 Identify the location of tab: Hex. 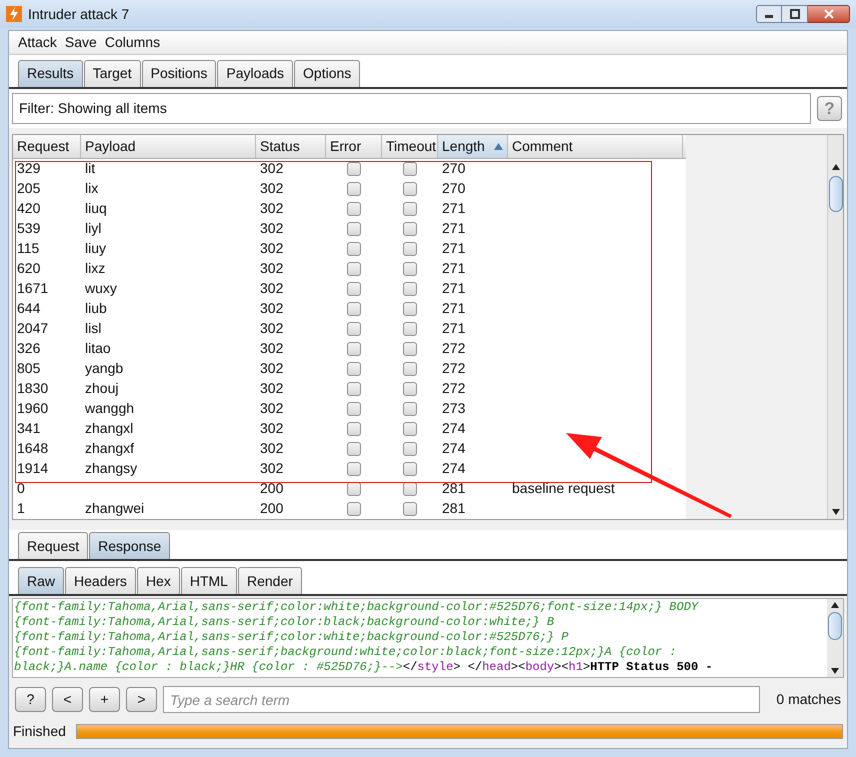
(158, 580).